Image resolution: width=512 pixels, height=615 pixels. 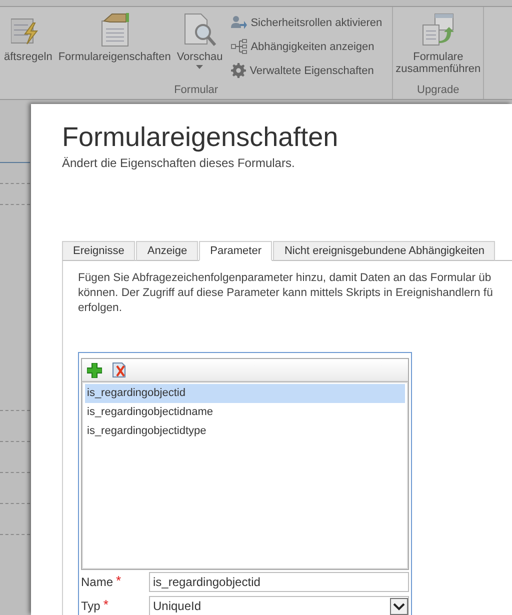 I want to click on field-label: Typ, so click(x=90, y=606).